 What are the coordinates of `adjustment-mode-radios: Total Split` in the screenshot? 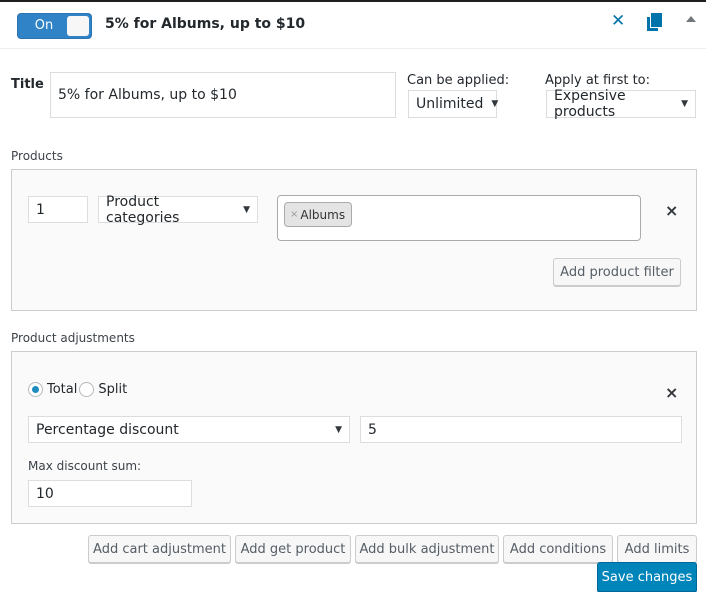 It's located at (78, 389).